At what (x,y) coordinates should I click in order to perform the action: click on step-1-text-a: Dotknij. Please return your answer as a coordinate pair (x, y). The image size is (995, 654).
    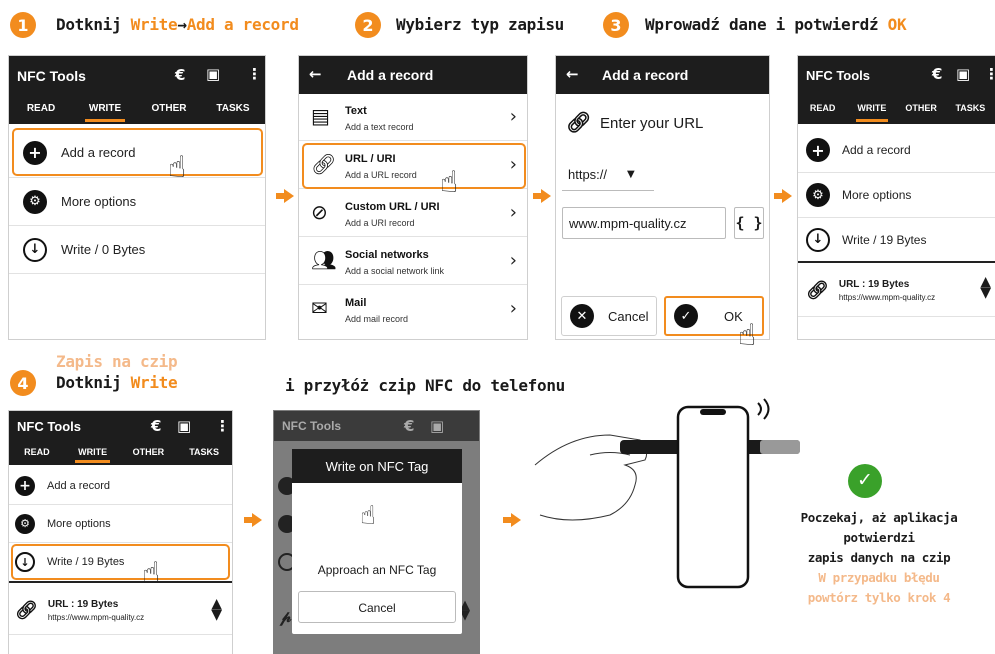
    Looking at the image, I should click on (93, 24).